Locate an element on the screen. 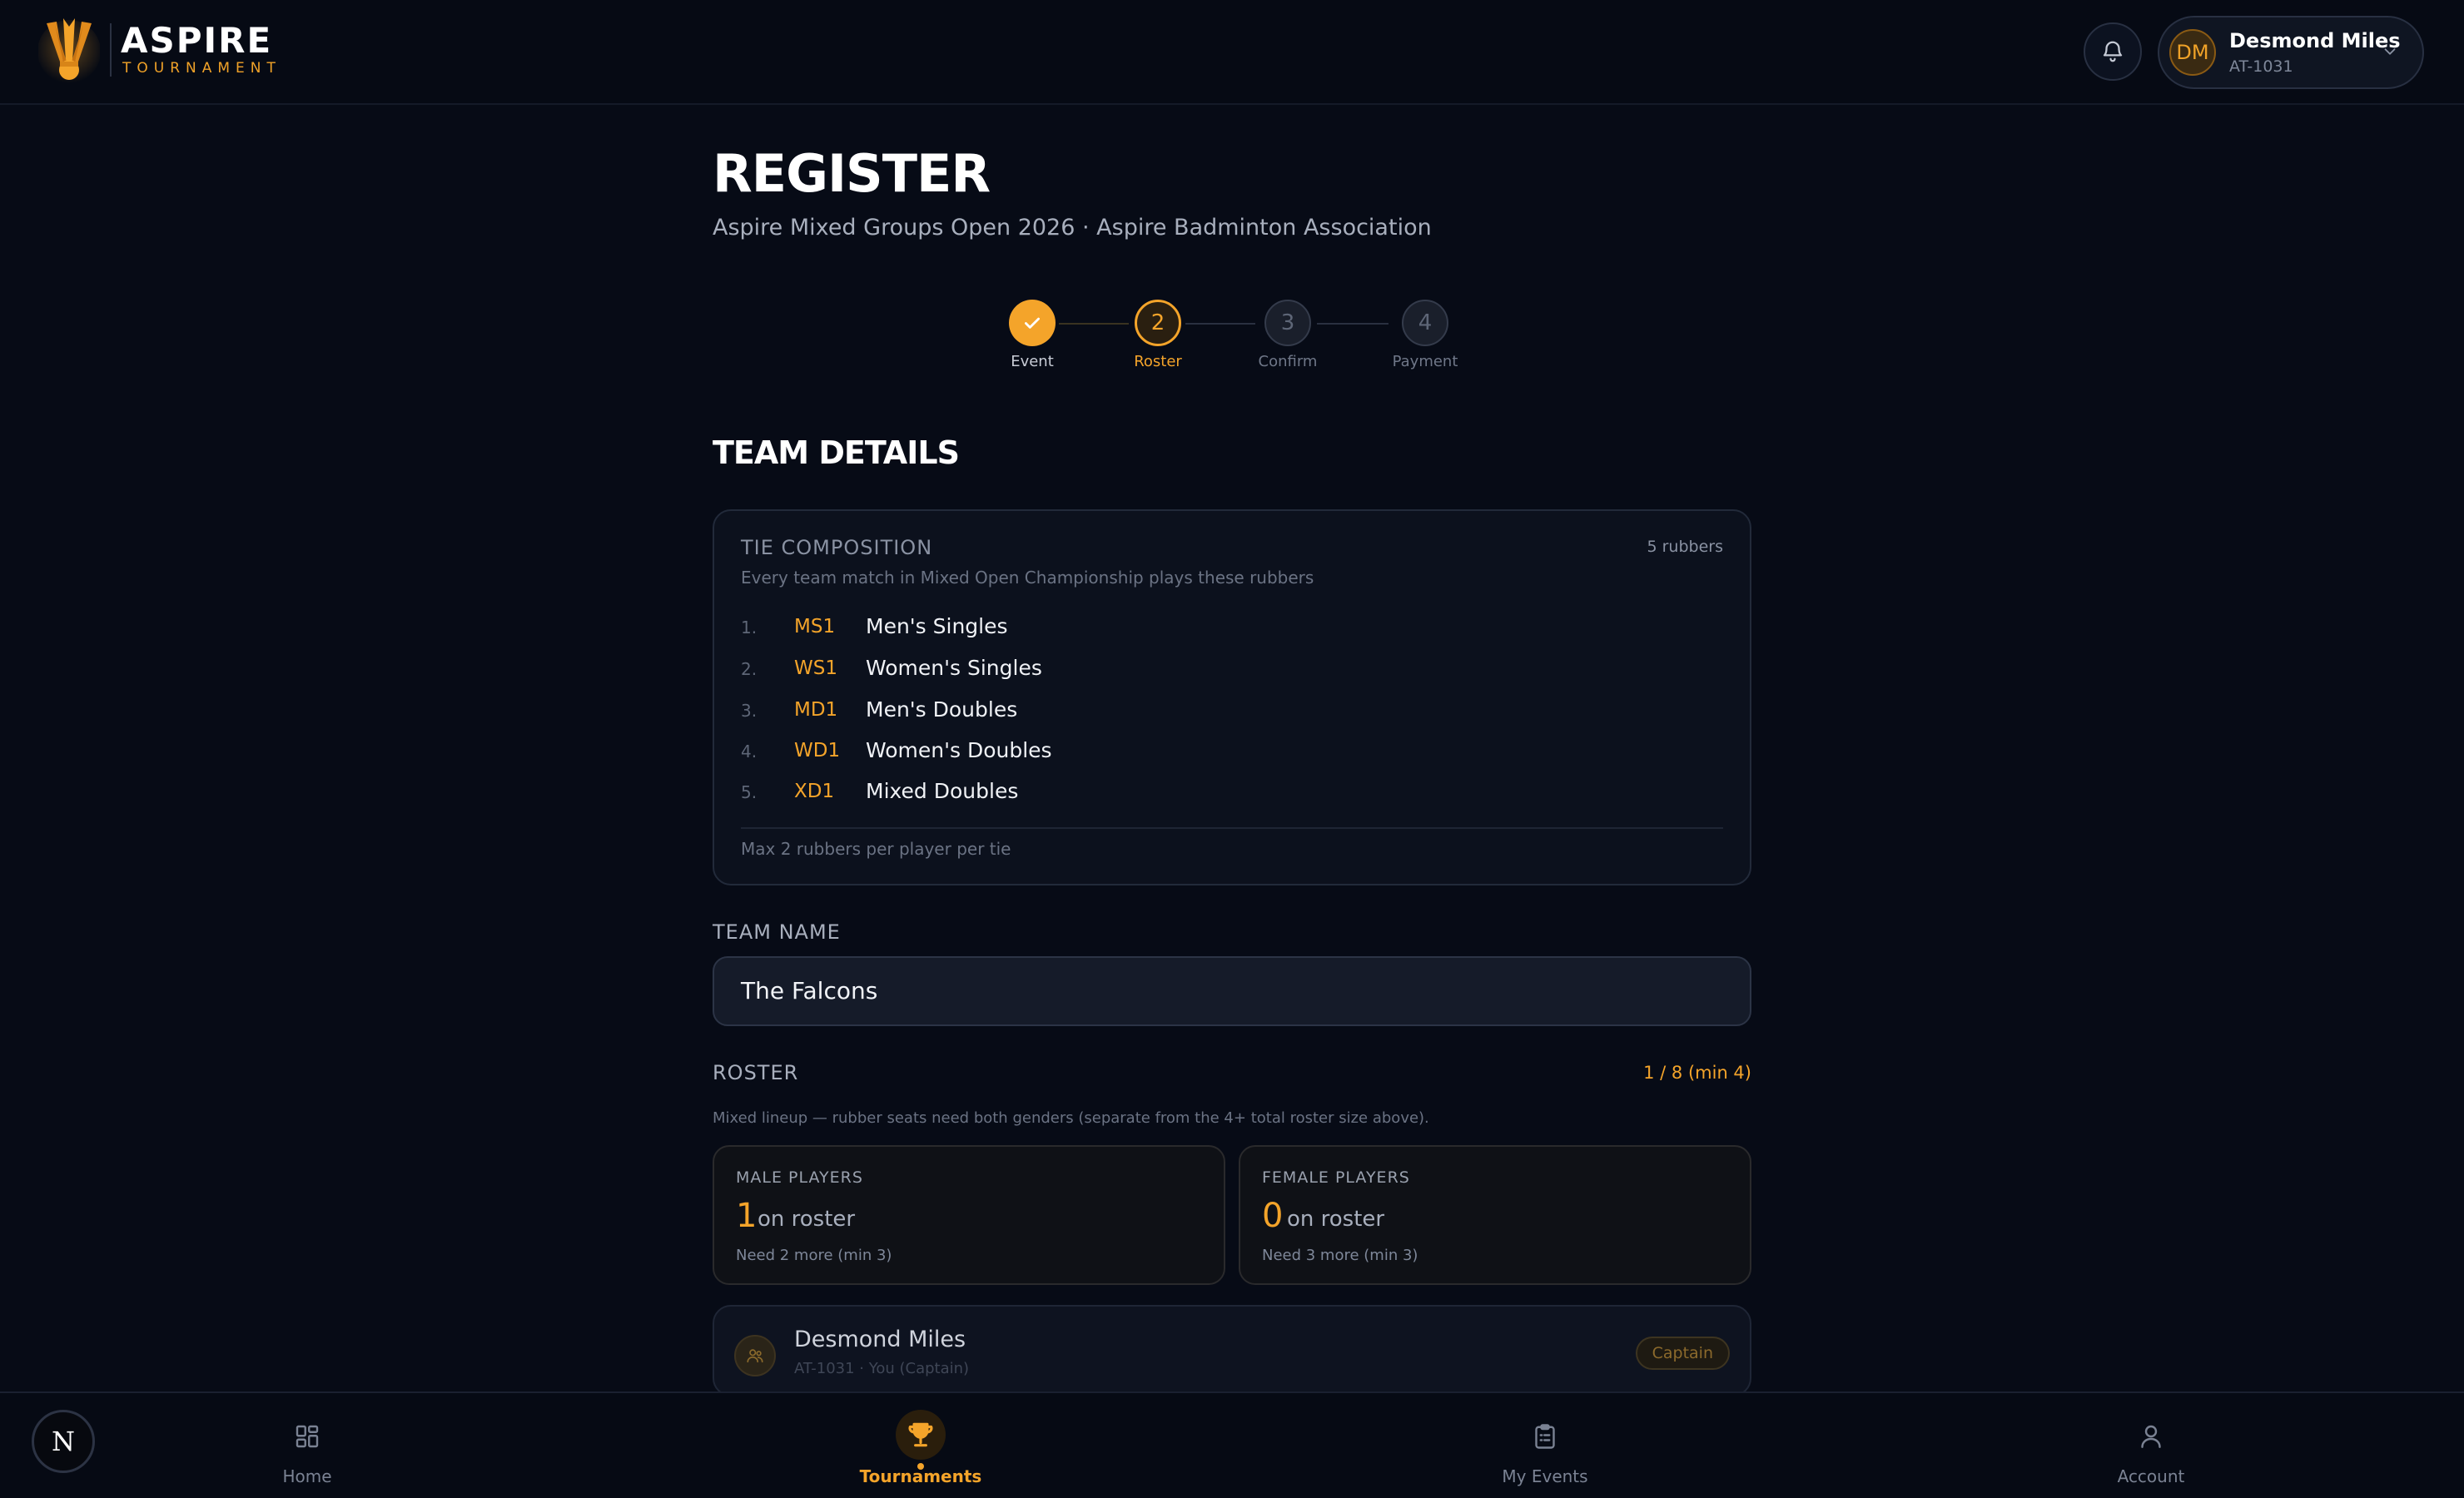 The width and height of the screenshot is (2464, 1498). users-icon is located at coordinates (755, 1356).